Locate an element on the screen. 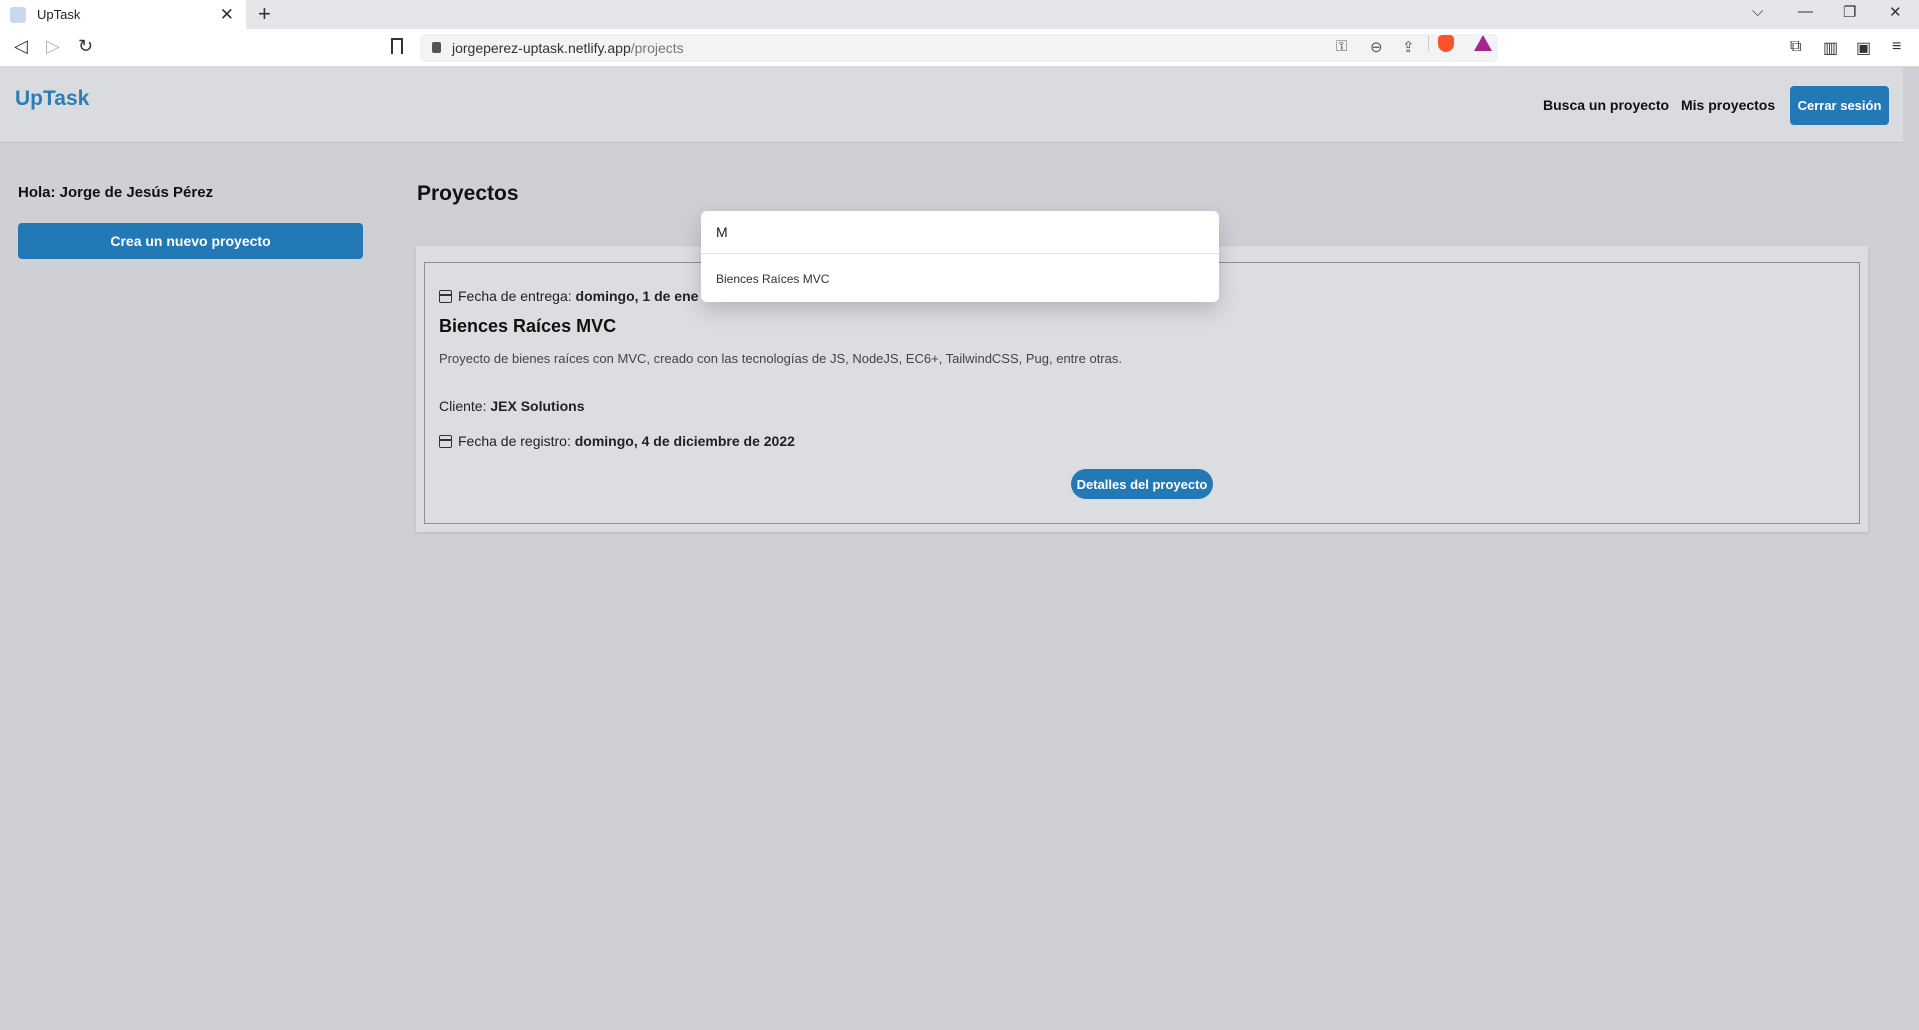  zoom-icon: ⊖ is located at coordinates (1376, 47).